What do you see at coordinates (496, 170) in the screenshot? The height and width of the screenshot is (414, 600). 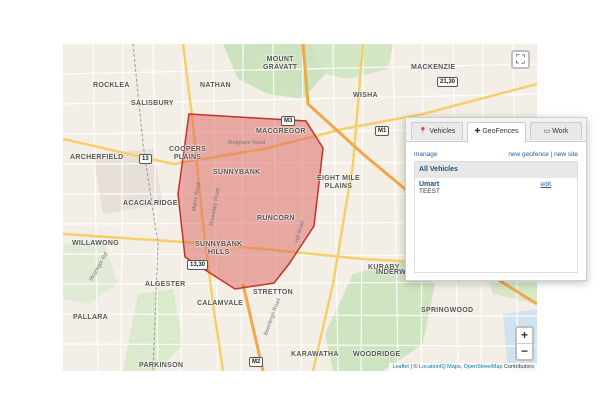 I see `list-header: All Vehicles` at bounding box center [496, 170].